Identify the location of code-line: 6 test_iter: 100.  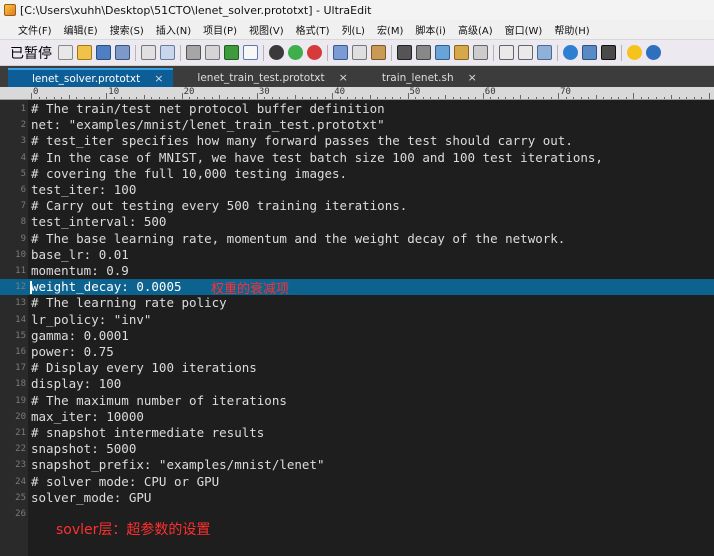
(357, 190).